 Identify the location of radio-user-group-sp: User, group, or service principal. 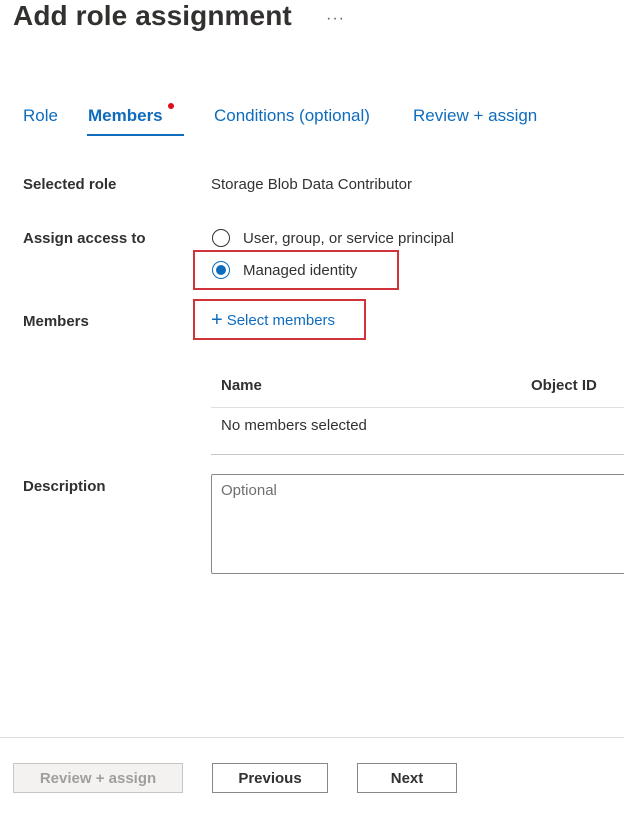
(333, 238).